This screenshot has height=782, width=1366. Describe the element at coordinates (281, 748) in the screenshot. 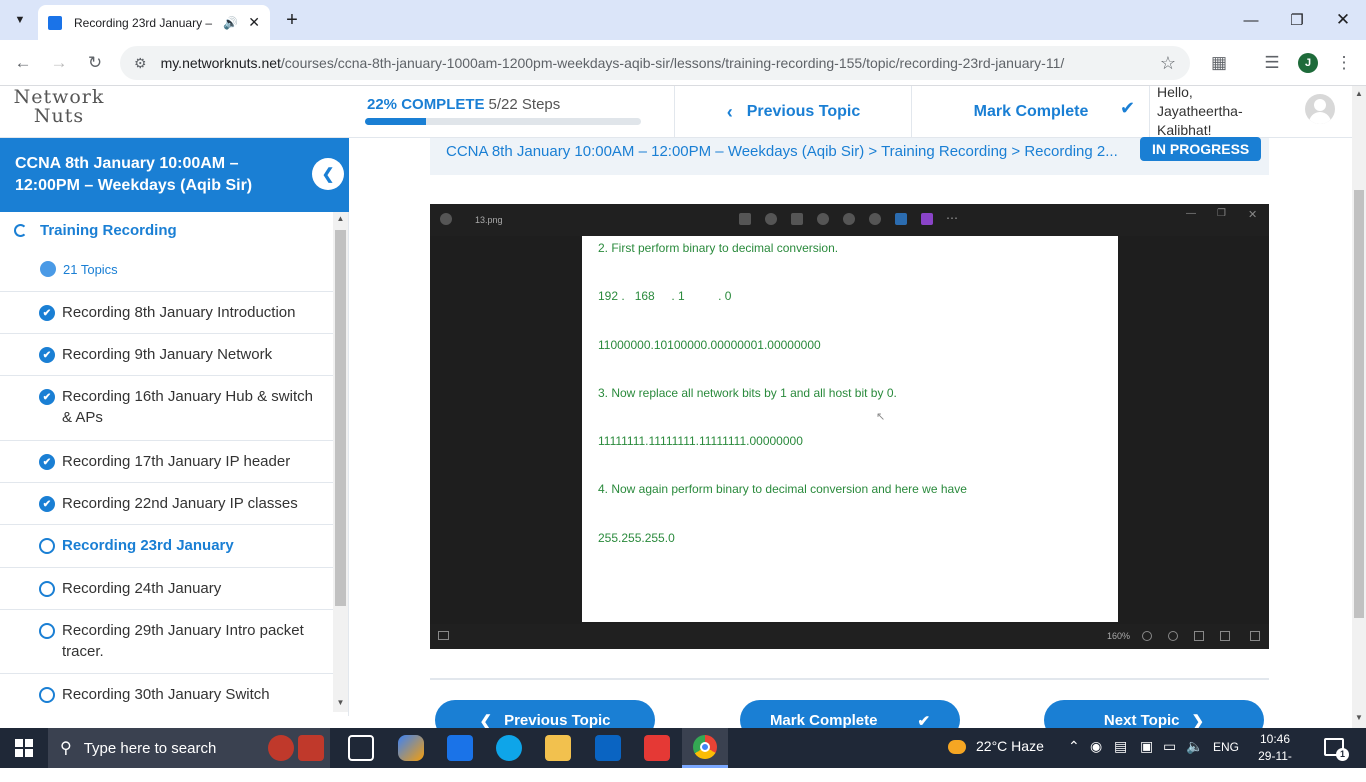

I see `search-highlight-icon` at that location.